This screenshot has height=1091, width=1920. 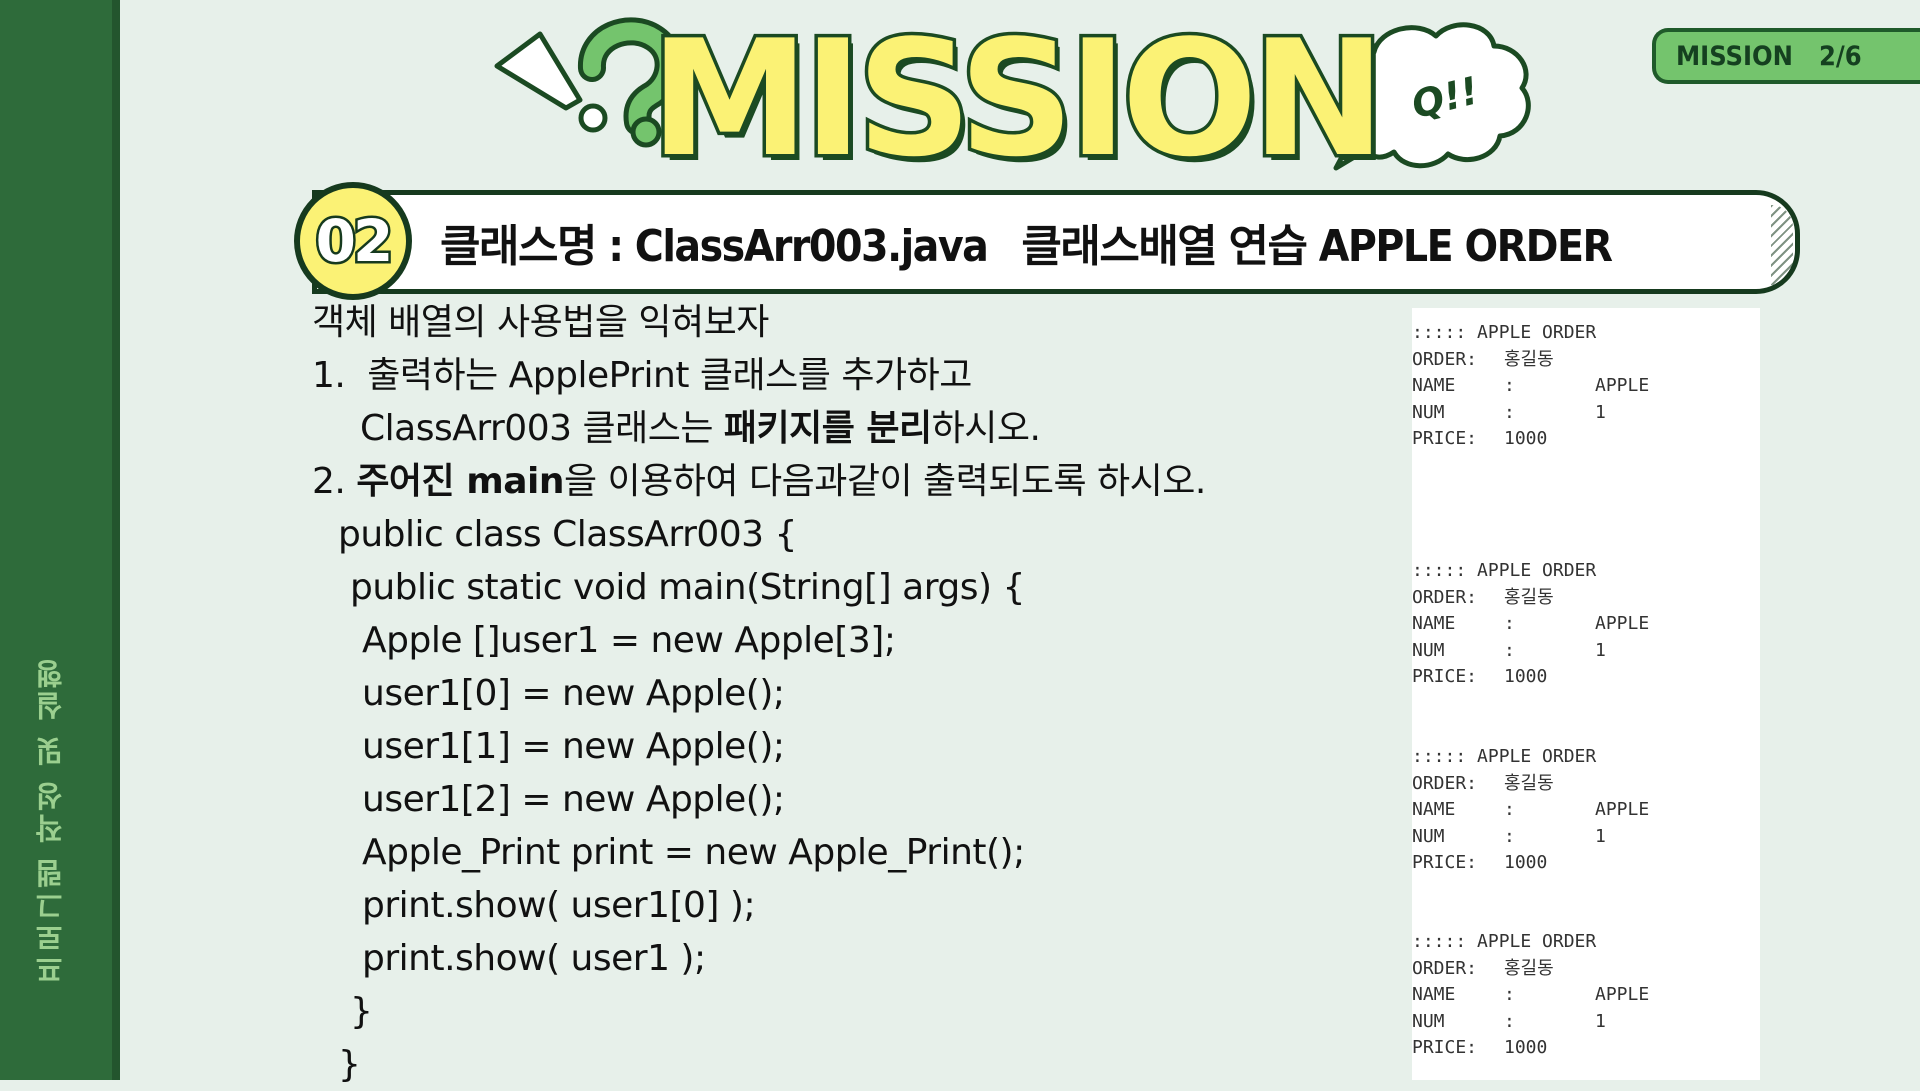 I want to click on item-number: 2., so click(x=329, y=481).